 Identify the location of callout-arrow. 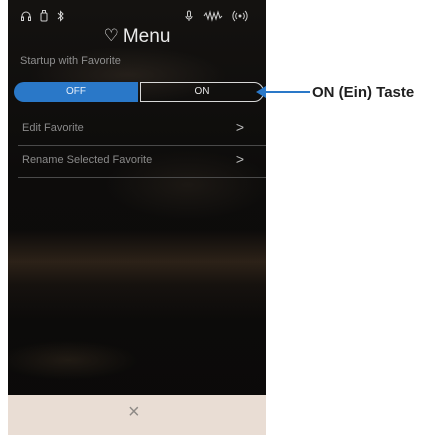
(283, 92).